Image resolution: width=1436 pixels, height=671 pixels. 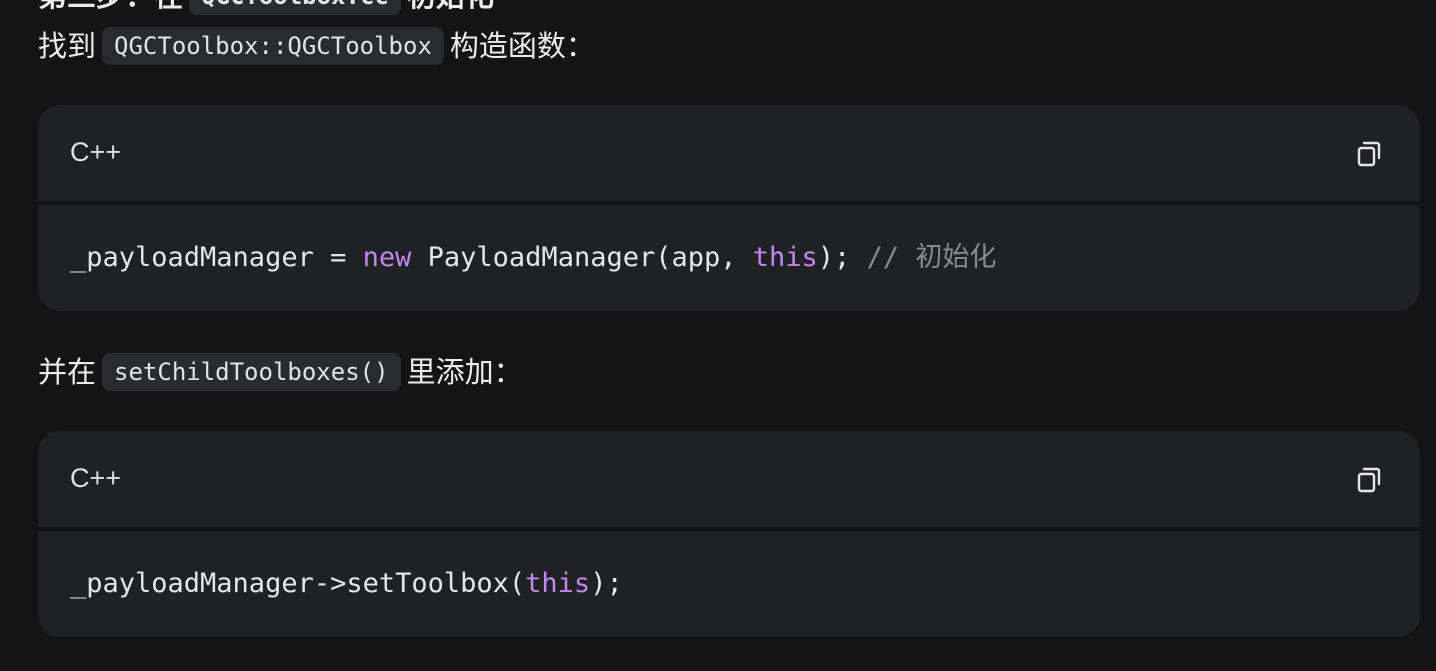 I want to click on code-line: _payloadManager->setToolbox(this);, so click(x=346, y=584).